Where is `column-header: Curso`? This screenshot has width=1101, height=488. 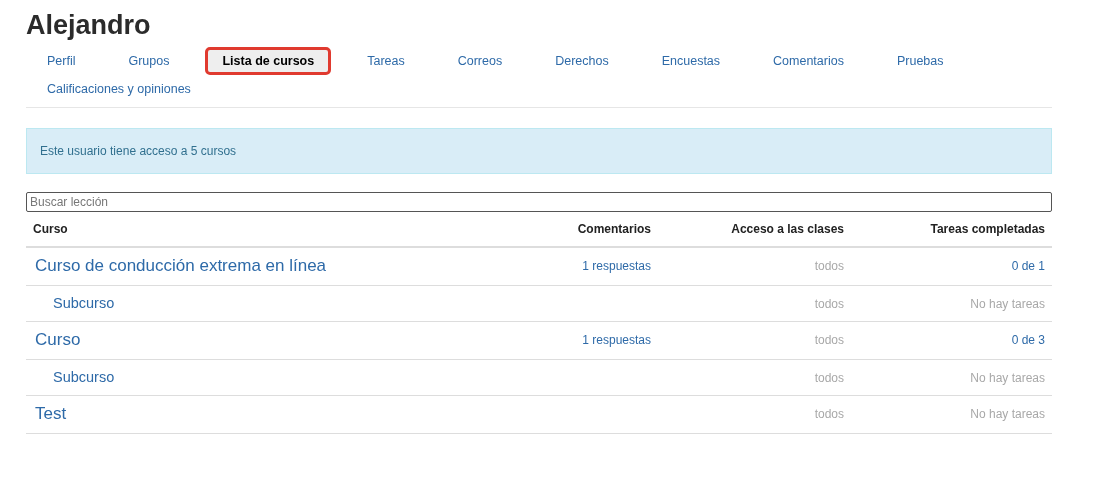
column-header: Curso is located at coordinates (50, 229).